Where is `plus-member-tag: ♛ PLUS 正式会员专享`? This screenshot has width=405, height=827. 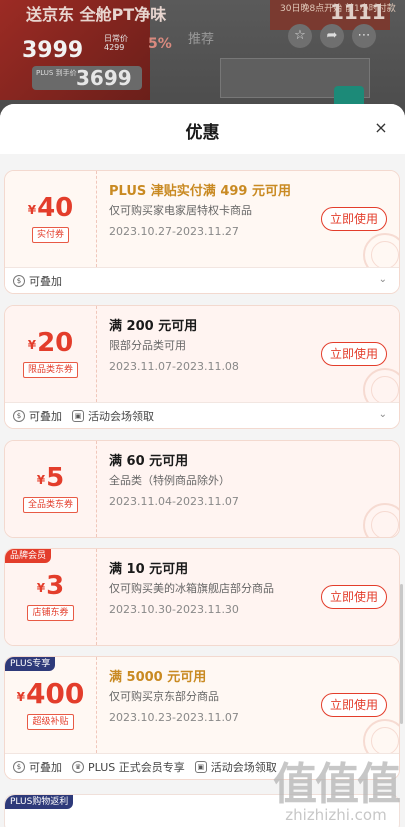 plus-member-tag: ♛ PLUS 正式会员专享 is located at coordinates (128, 767).